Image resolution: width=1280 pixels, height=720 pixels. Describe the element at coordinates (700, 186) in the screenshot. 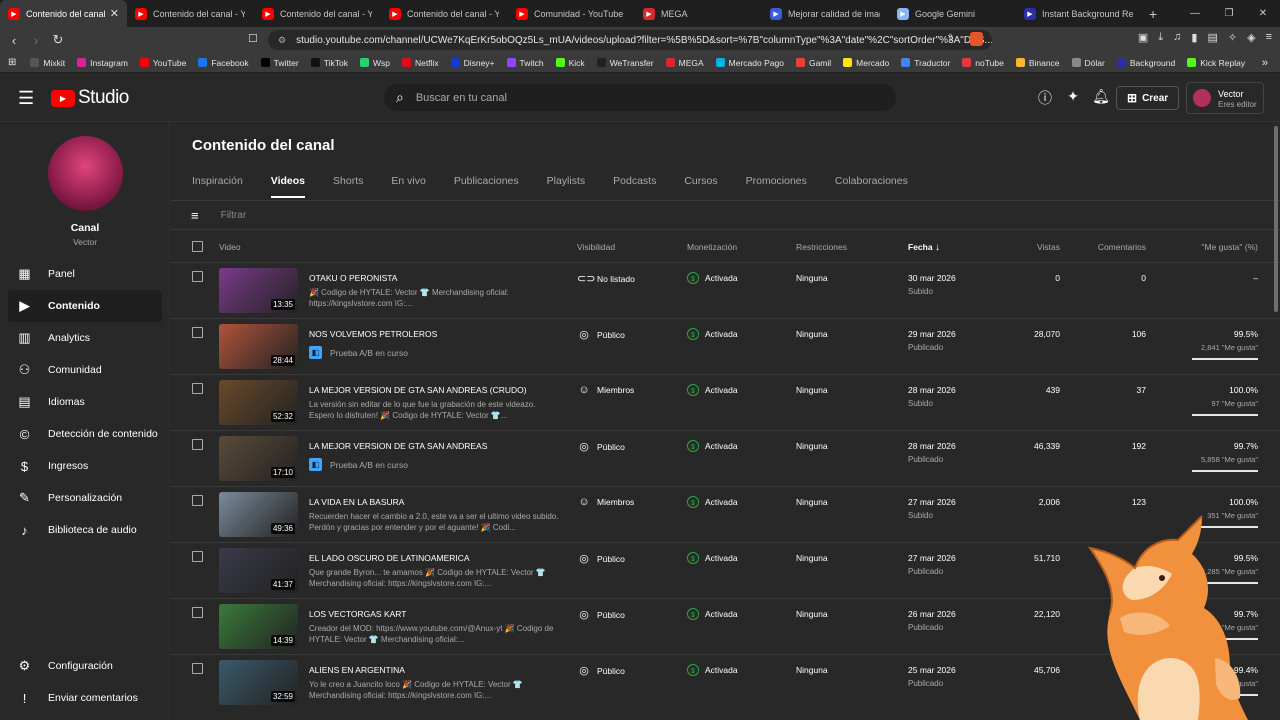

I see `tab-cursos: Cursos` at that location.